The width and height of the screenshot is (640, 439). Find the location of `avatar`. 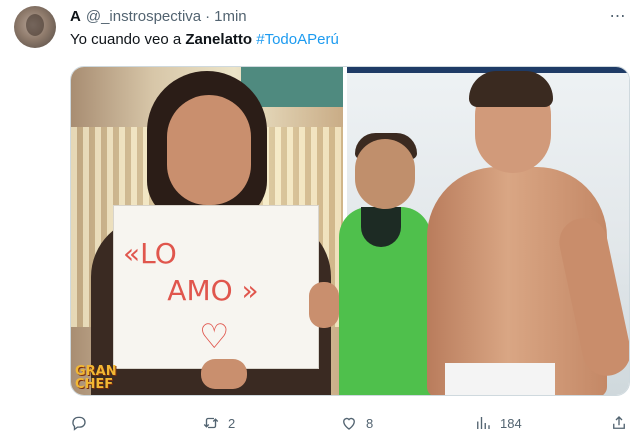

avatar is located at coordinates (35, 27).